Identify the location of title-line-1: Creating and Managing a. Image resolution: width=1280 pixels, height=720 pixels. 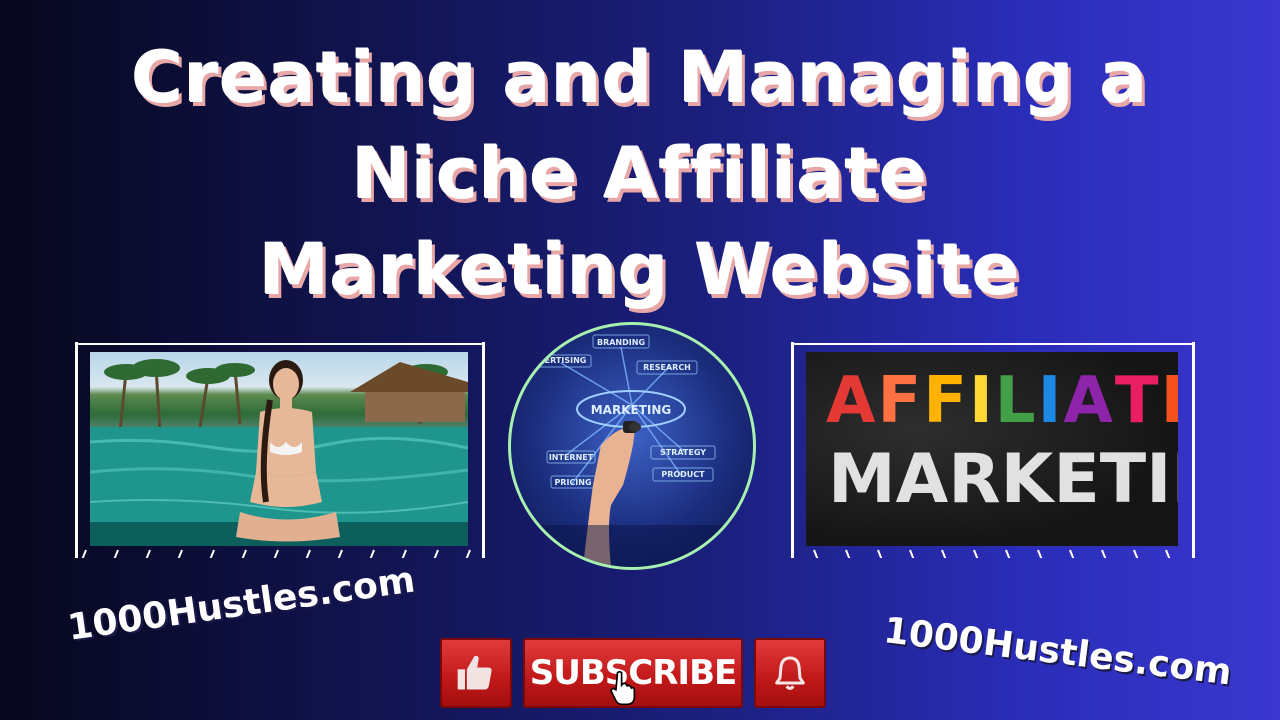
(640, 78).